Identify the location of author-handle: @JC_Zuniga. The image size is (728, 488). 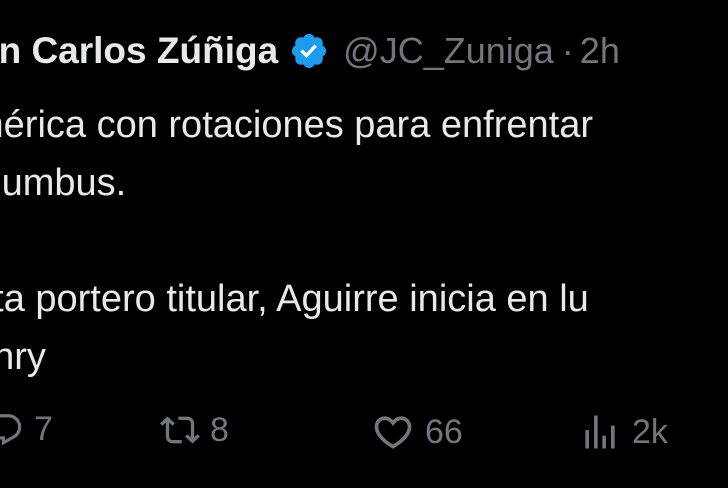
(448, 51).